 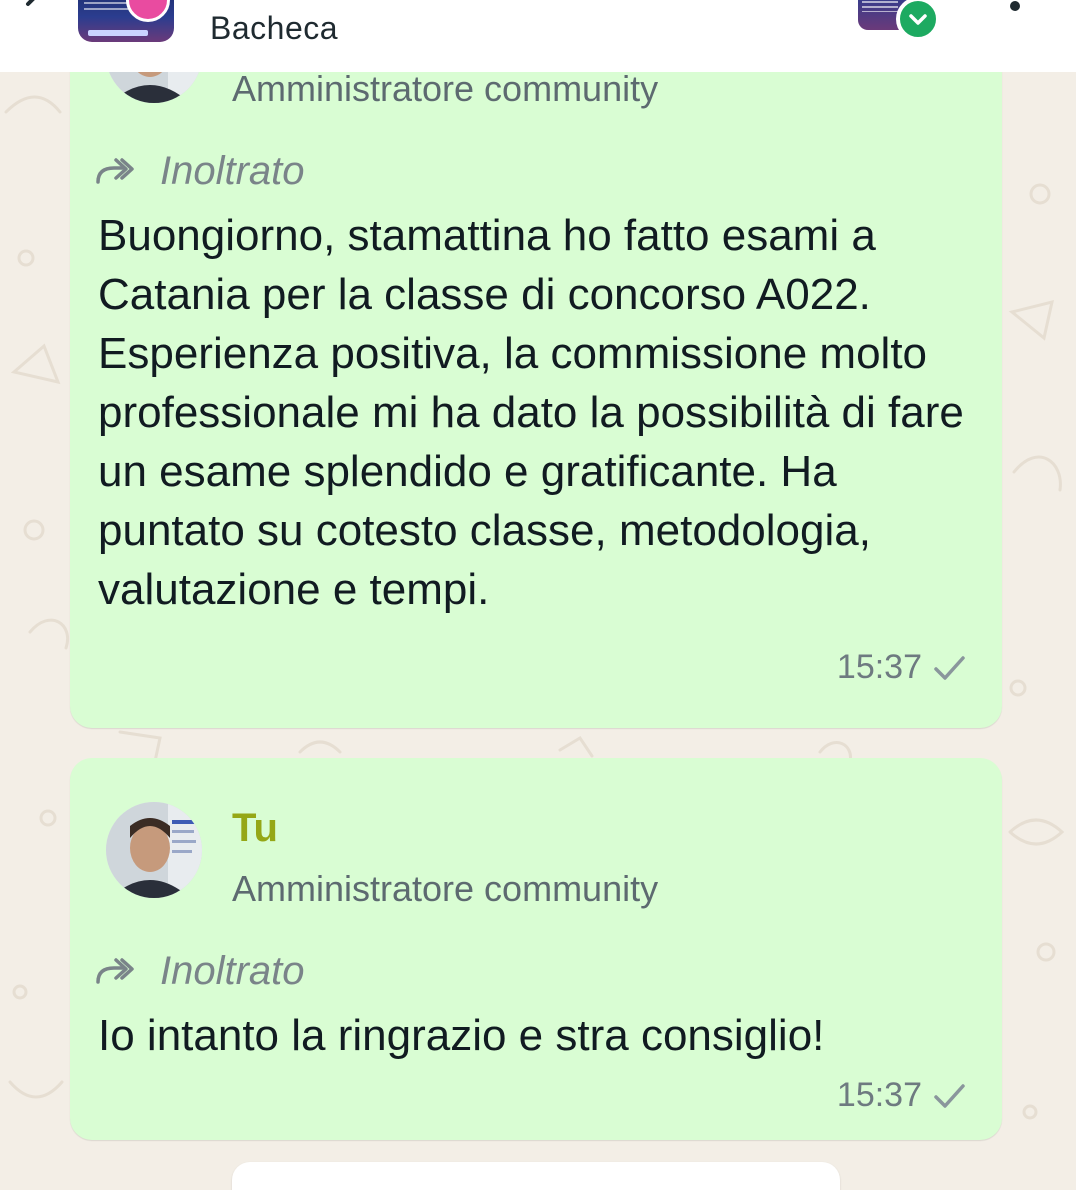 I want to click on sender-name: Tu, so click(x=255, y=828).